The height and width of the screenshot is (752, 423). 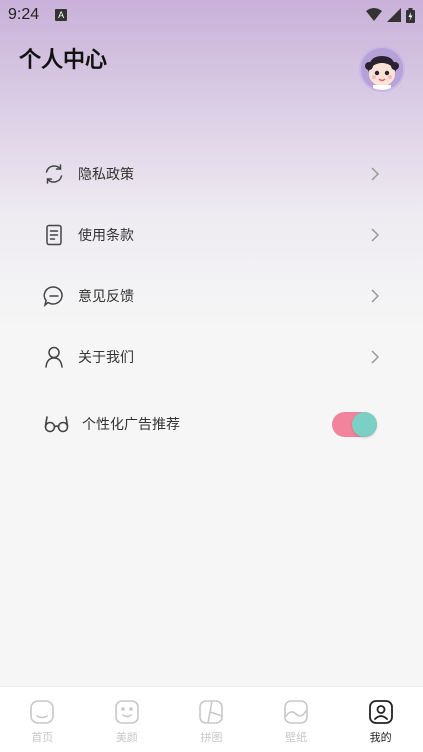 What do you see at coordinates (106, 236) in the screenshot?
I see `menu-label-terms-of-use: 使用条款` at bounding box center [106, 236].